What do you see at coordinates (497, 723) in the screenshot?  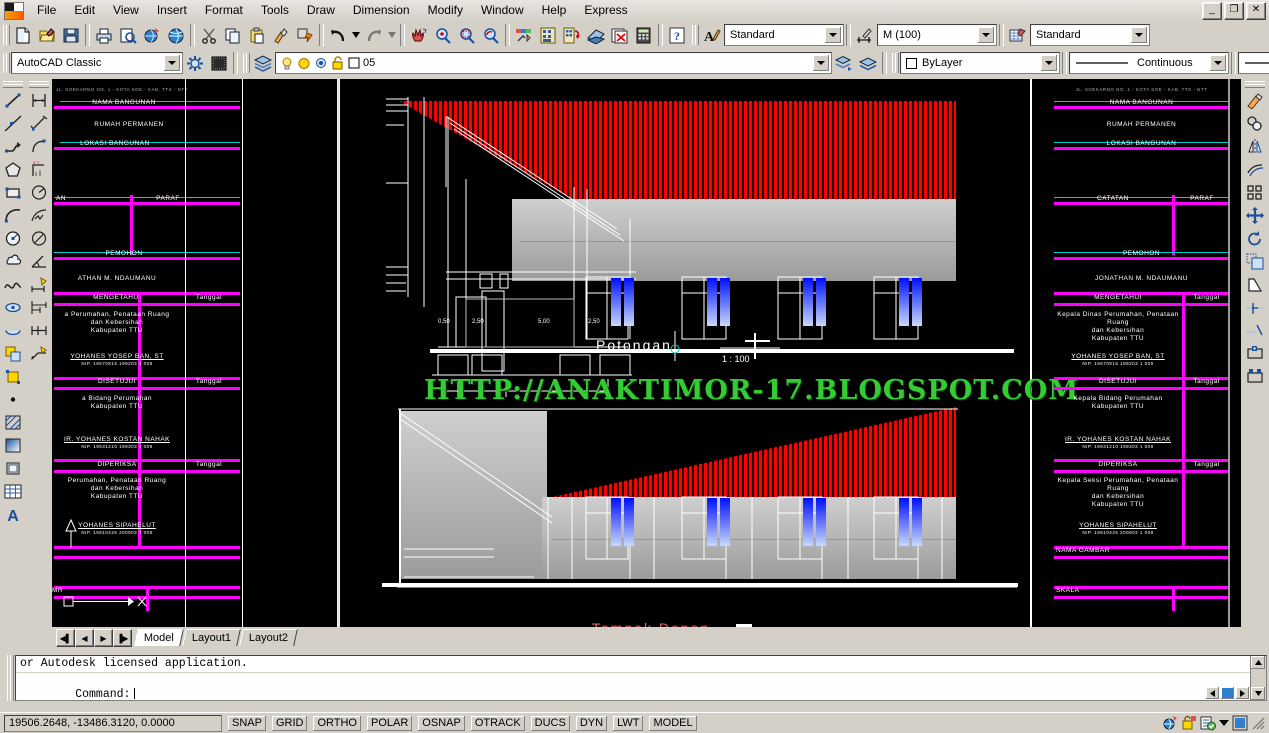 I see `otrack-toggle: OTRACK` at bounding box center [497, 723].